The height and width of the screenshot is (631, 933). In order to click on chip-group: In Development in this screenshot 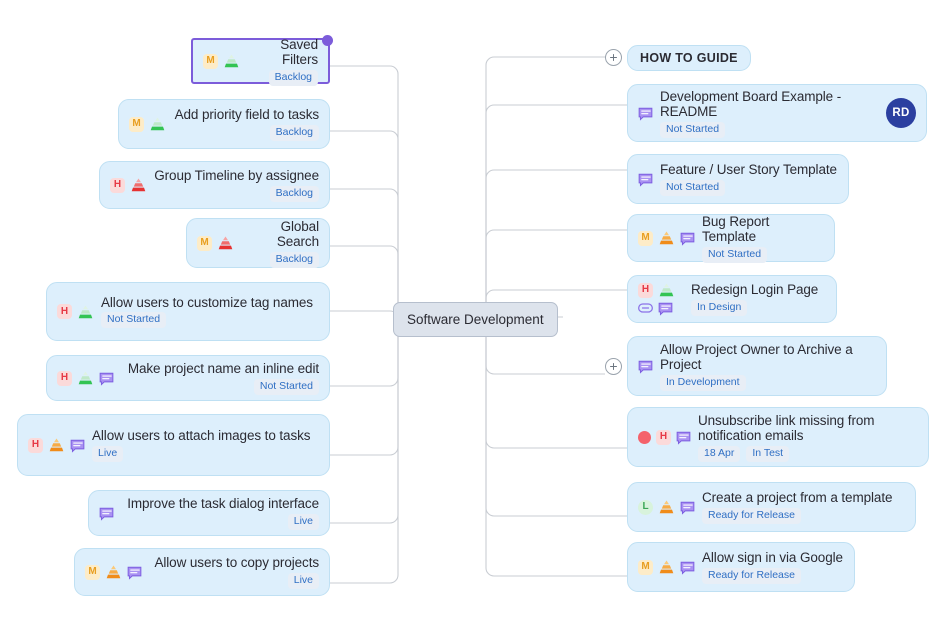, I will do `click(768, 382)`.